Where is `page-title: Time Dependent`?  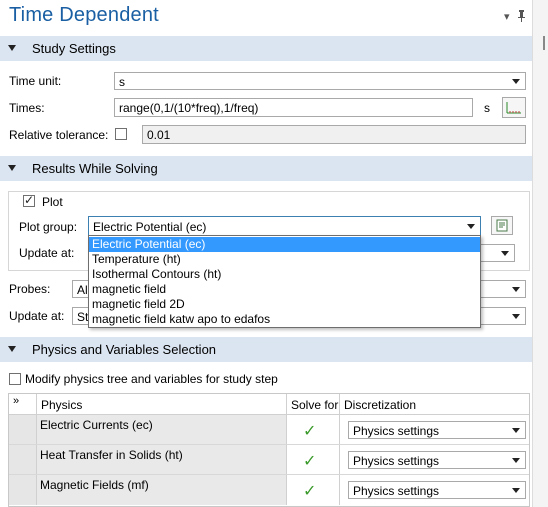 page-title: Time Dependent is located at coordinates (84, 15).